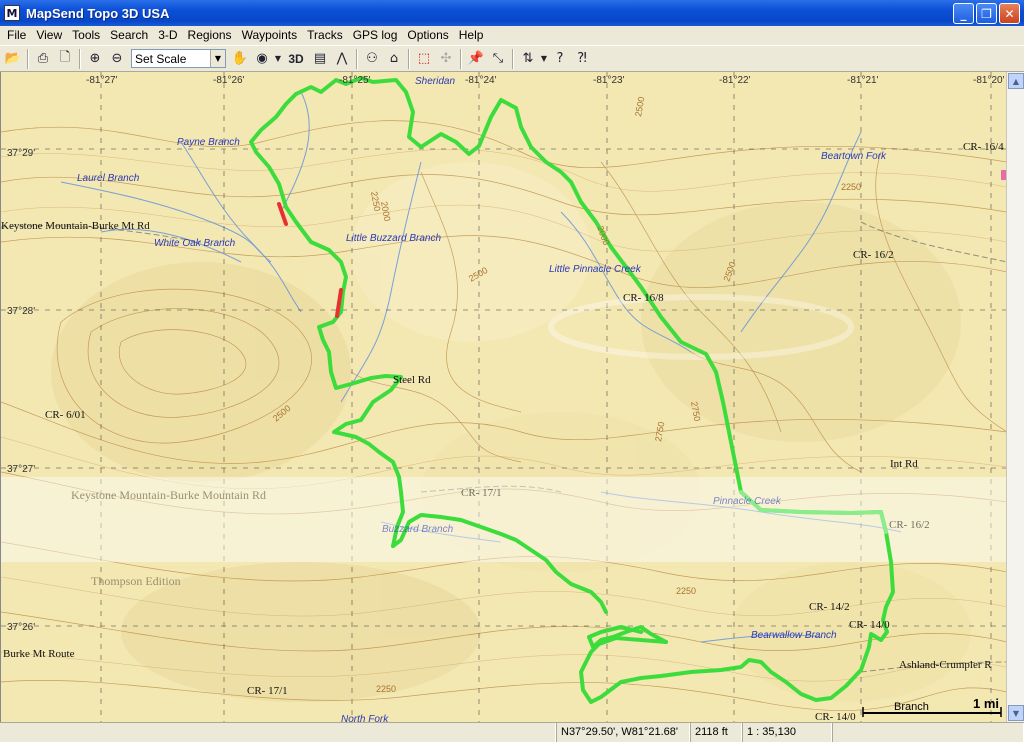 The image size is (1024, 742). I want to click on gps-transfer-icon: ⇅, so click(528, 59).